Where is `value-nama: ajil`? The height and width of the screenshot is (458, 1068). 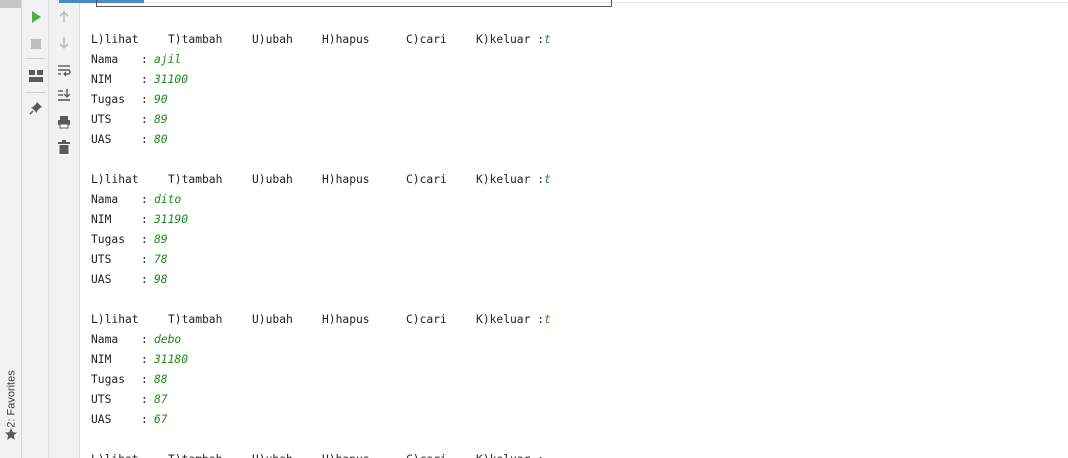 value-nama: ajil is located at coordinates (168, 59).